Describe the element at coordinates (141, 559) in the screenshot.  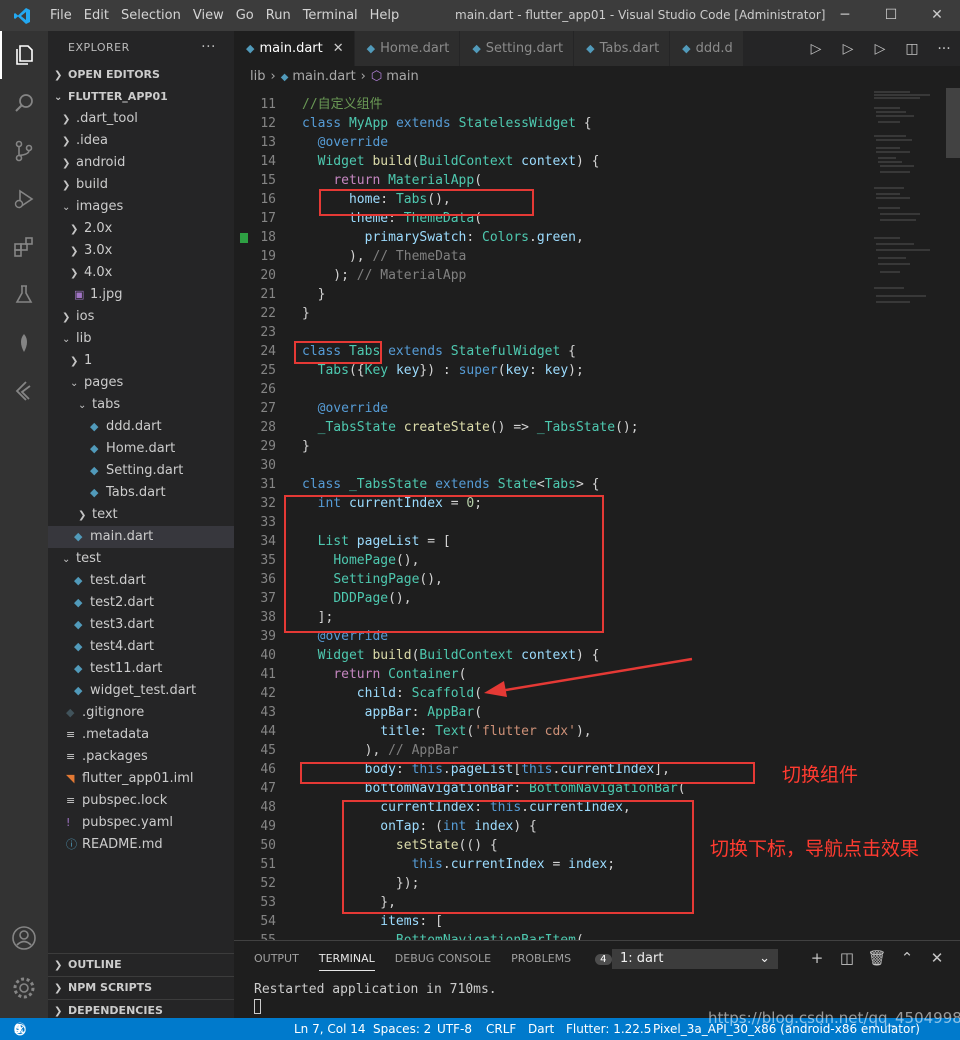
I see `tree-item: ⌄ test` at that location.